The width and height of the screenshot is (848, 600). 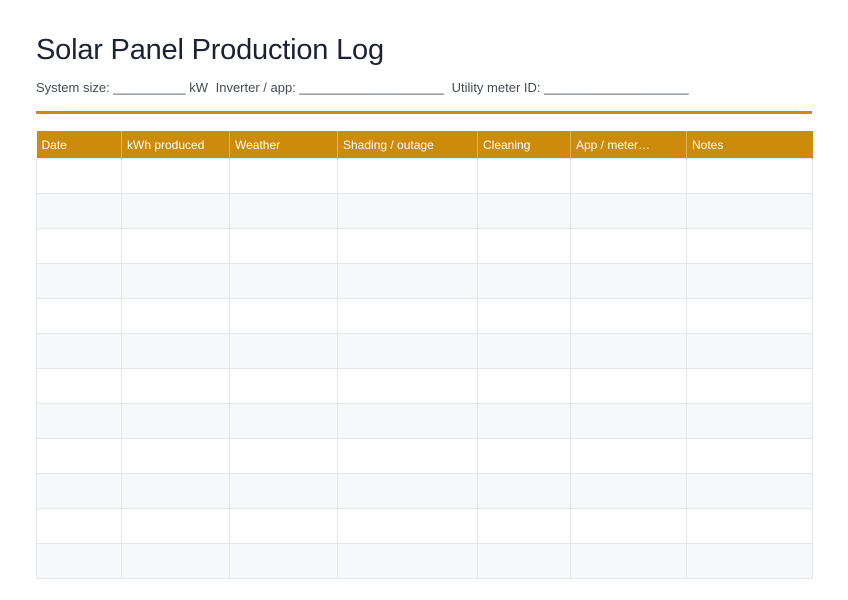 What do you see at coordinates (122, 87) in the screenshot?
I see `system-size-field: System size: __________ kW` at bounding box center [122, 87].